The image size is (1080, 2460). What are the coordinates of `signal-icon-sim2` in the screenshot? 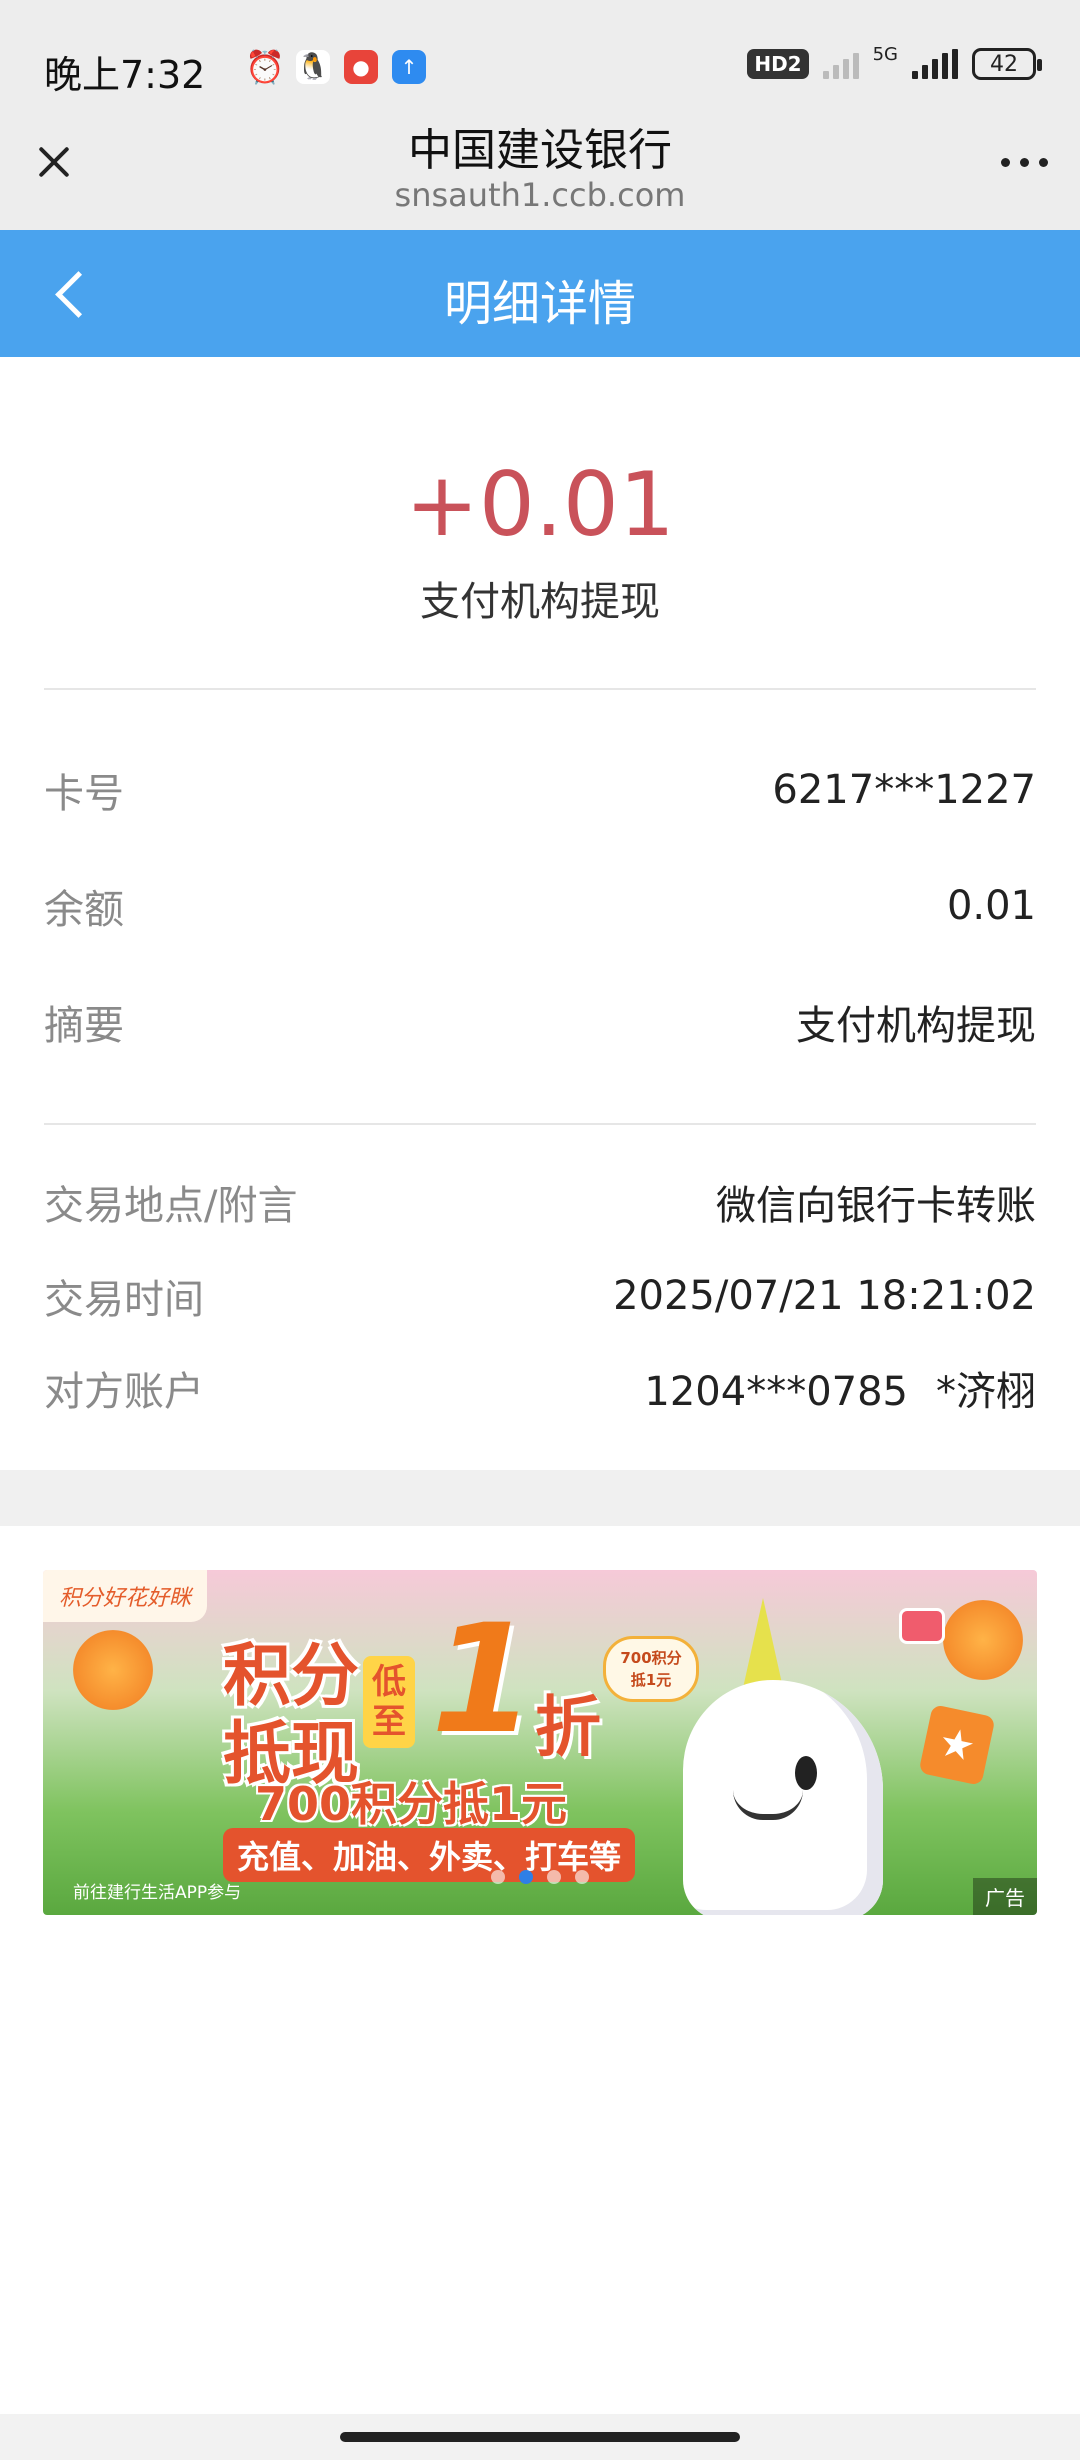 It's located at (935, 64).